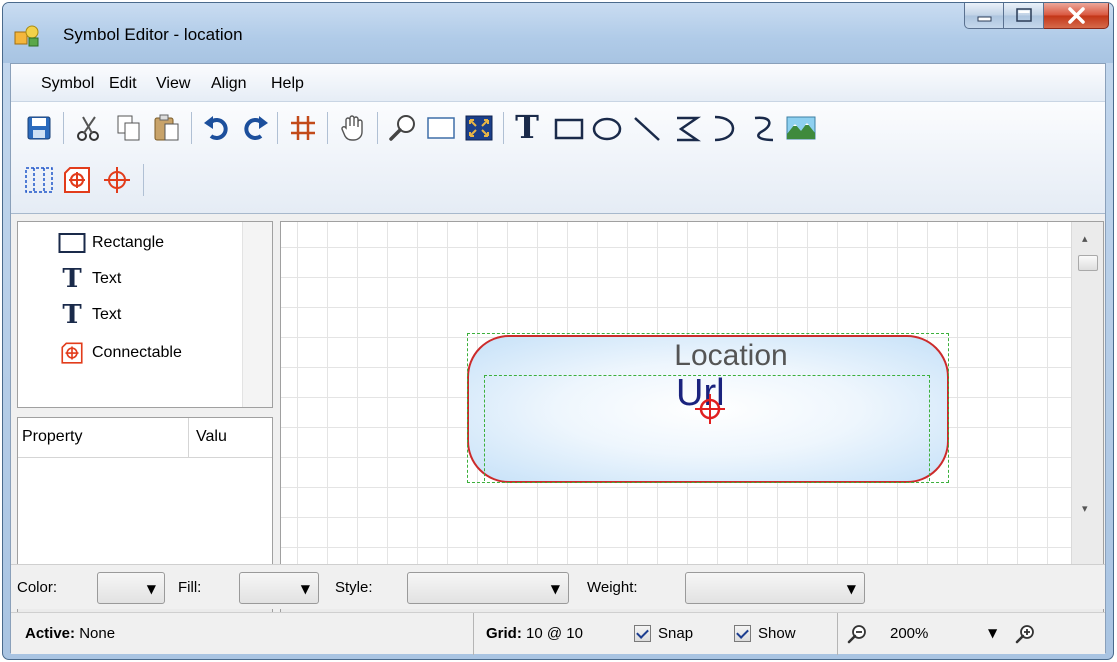 The image size is (1117, 662). I want to click on tree-item-rectangle: Rectangle, so click(111, 243).